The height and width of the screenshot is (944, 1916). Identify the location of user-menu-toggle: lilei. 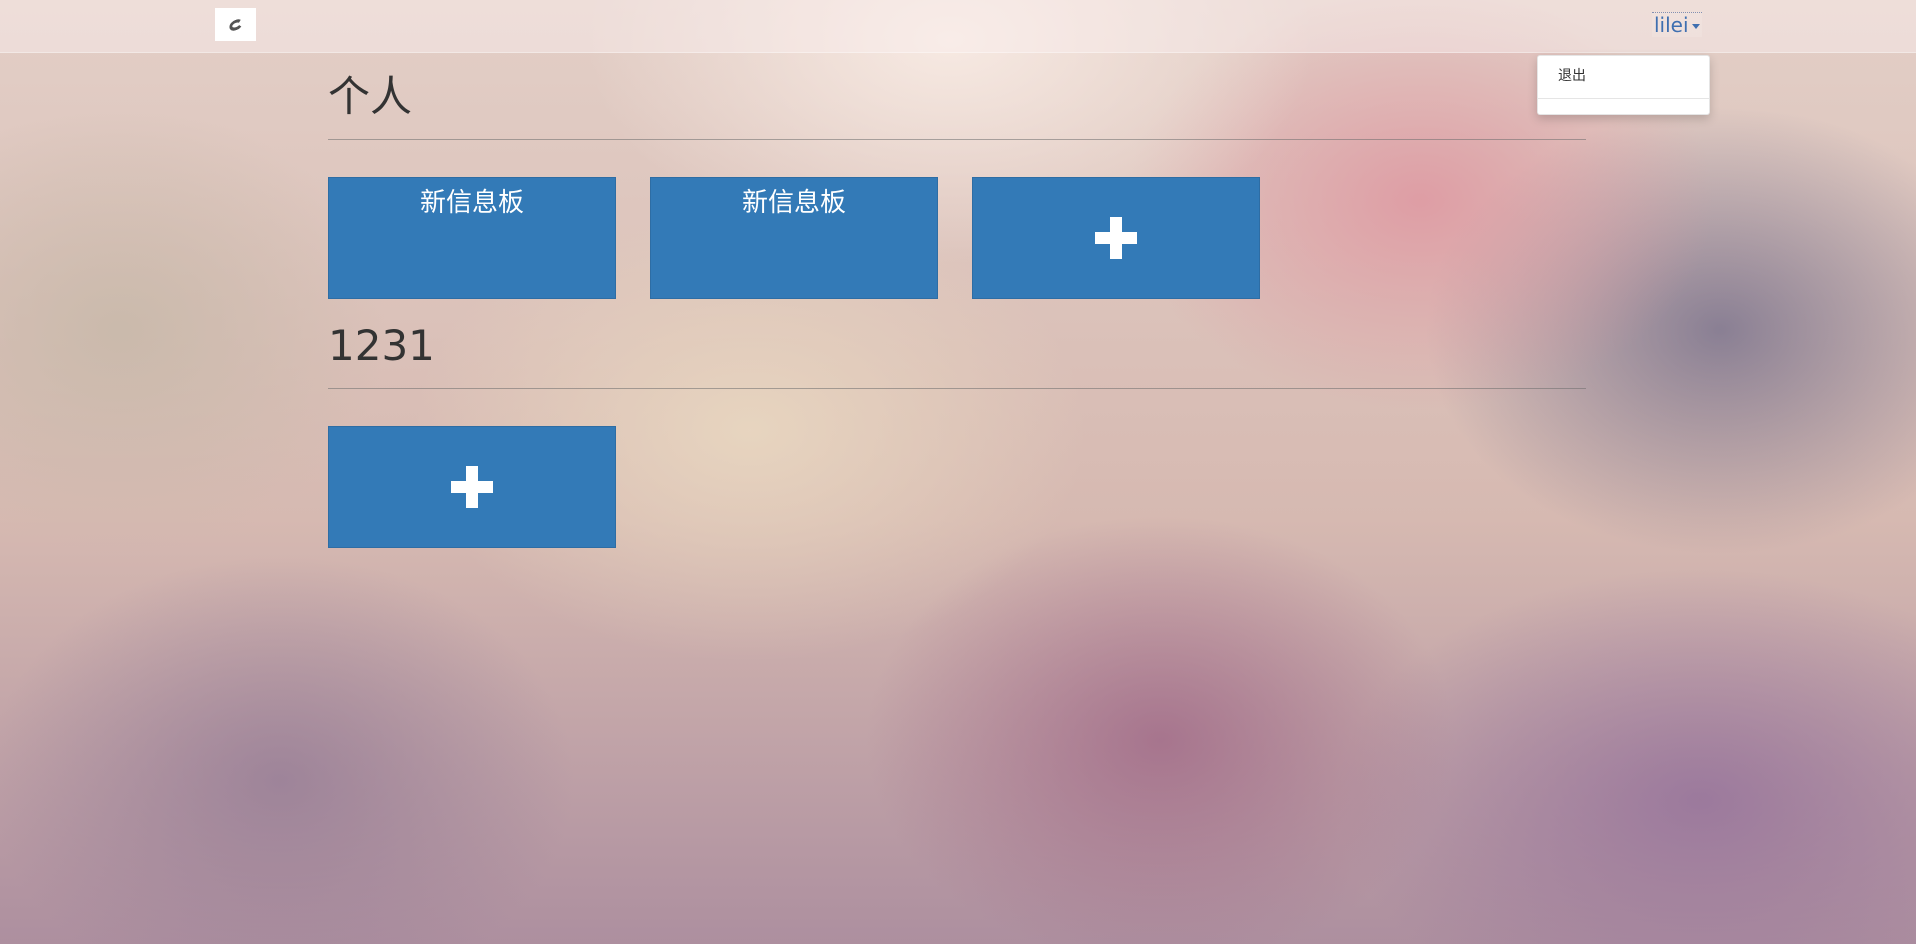
(1677, 24).